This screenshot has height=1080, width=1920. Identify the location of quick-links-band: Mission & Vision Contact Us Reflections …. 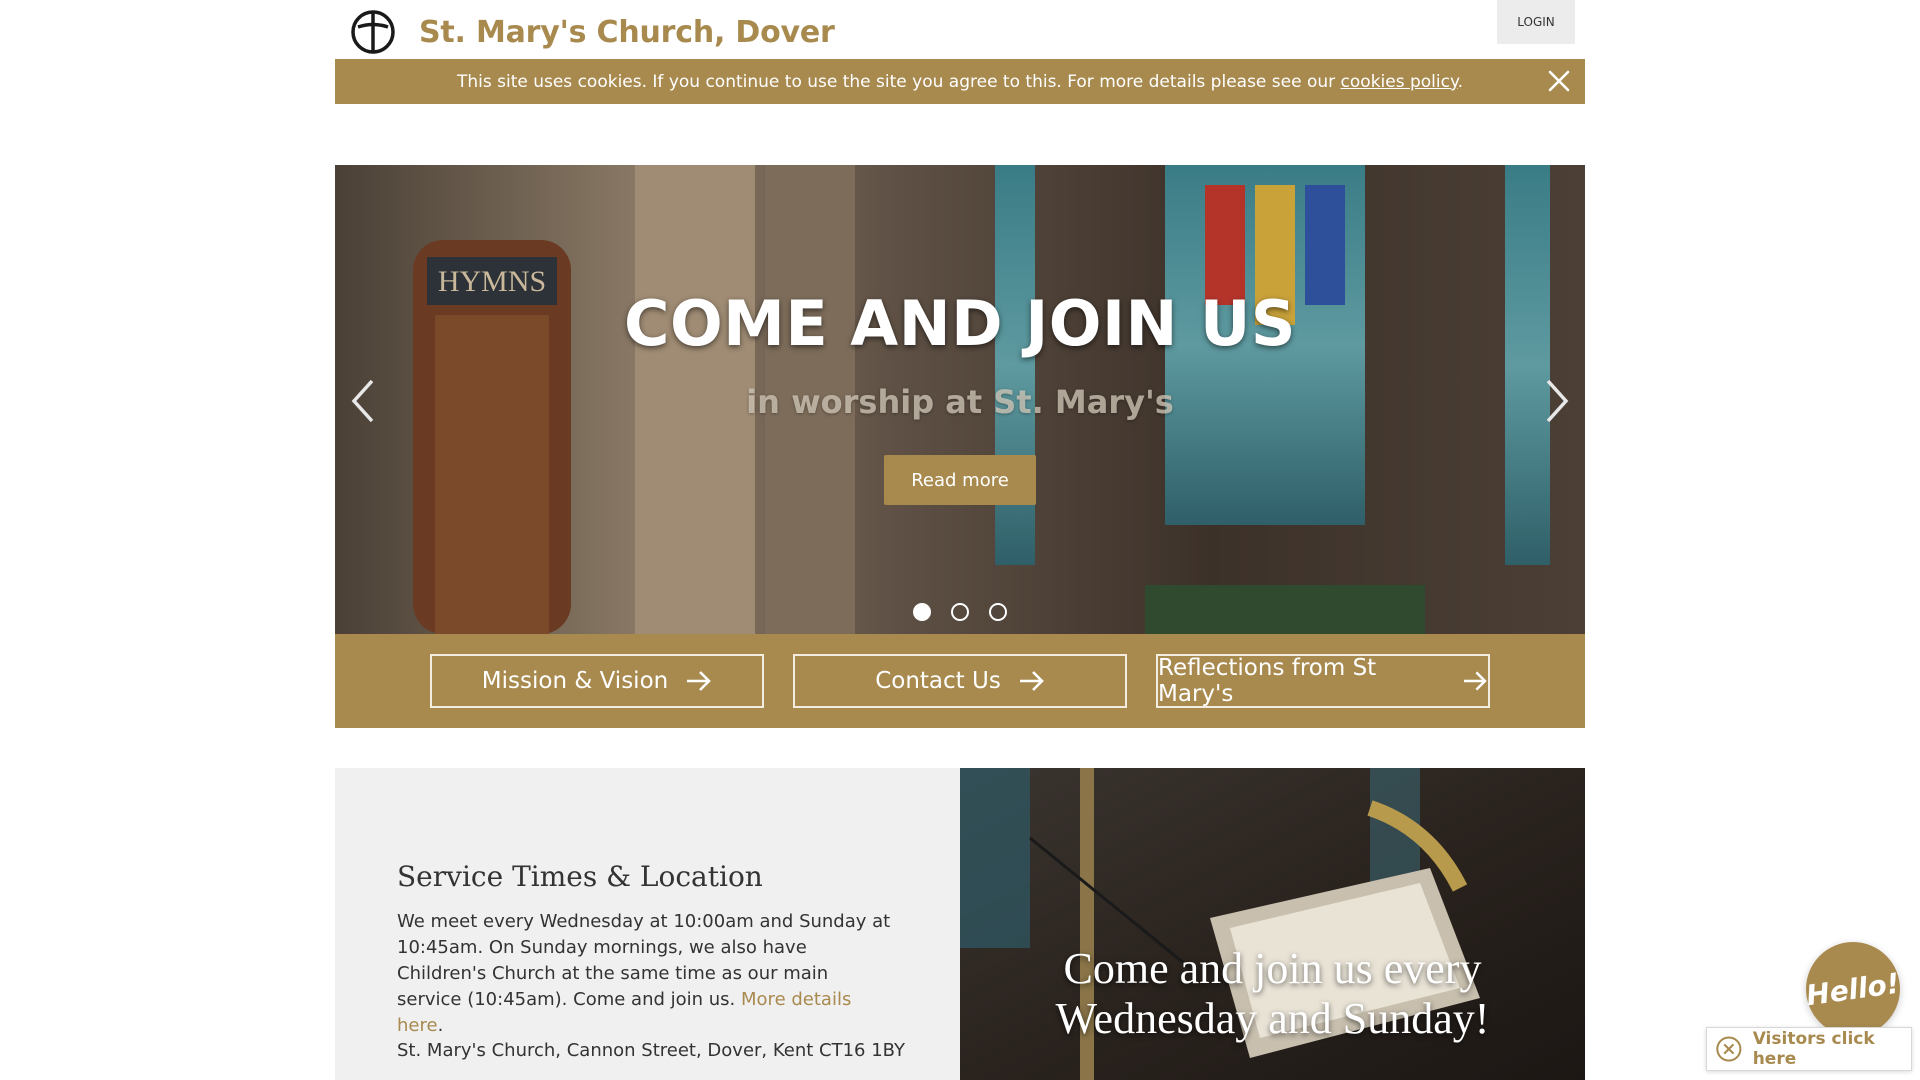
(960, 681).